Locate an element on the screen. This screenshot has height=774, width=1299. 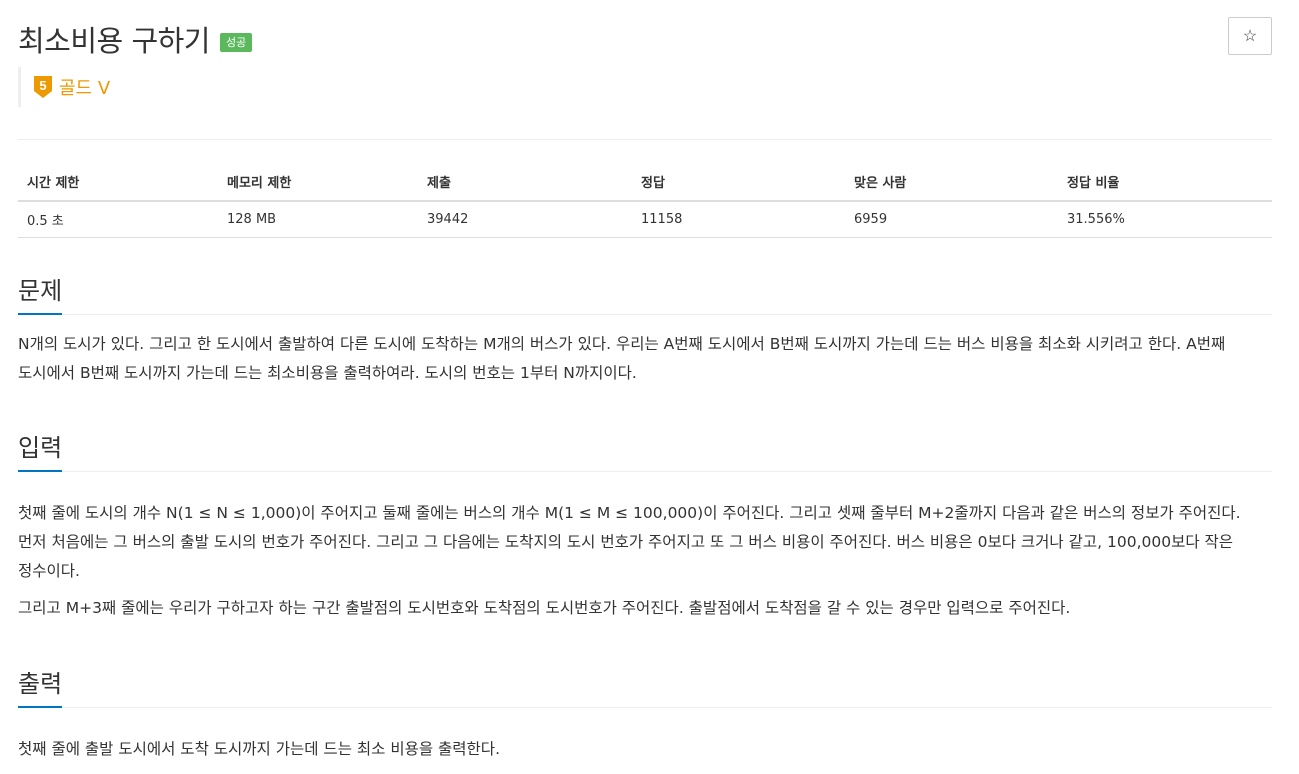
favorite-star-button: ☆ is located at coordinates (1250, 36).